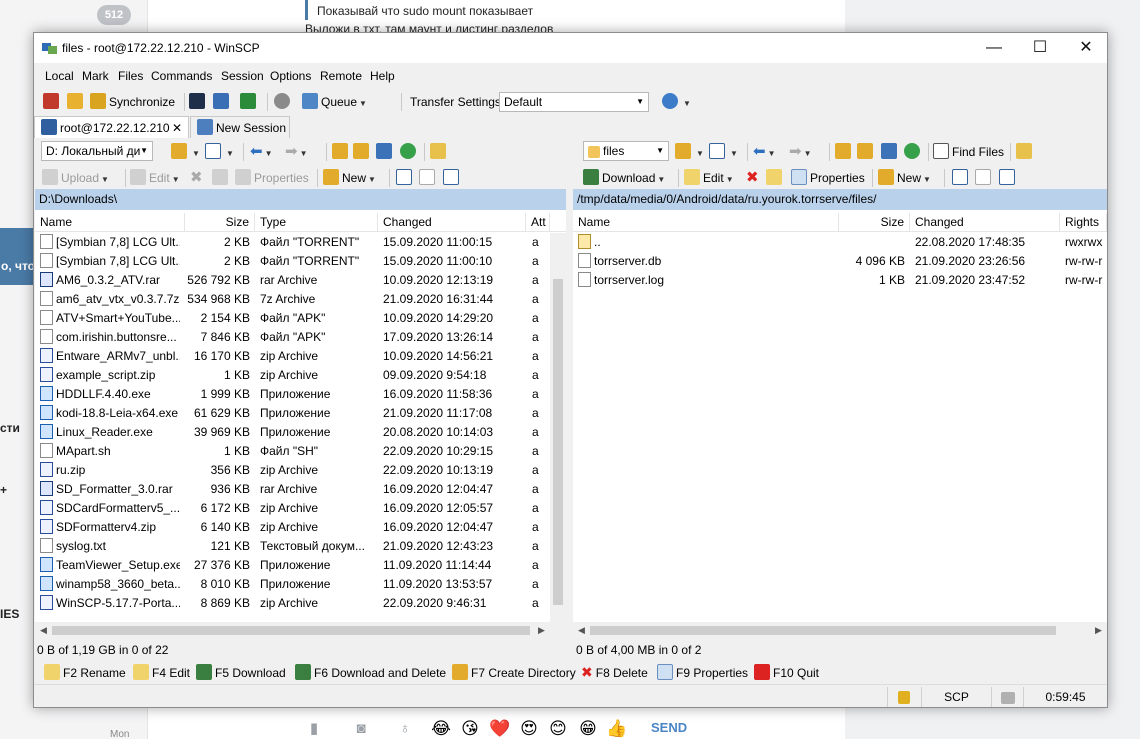 The width and height of the screenshot is (1140, 739). Describe the element at coordinates (702, 672) in the screenshot. I see `f9-properties-button: F9 Properties` at that location.